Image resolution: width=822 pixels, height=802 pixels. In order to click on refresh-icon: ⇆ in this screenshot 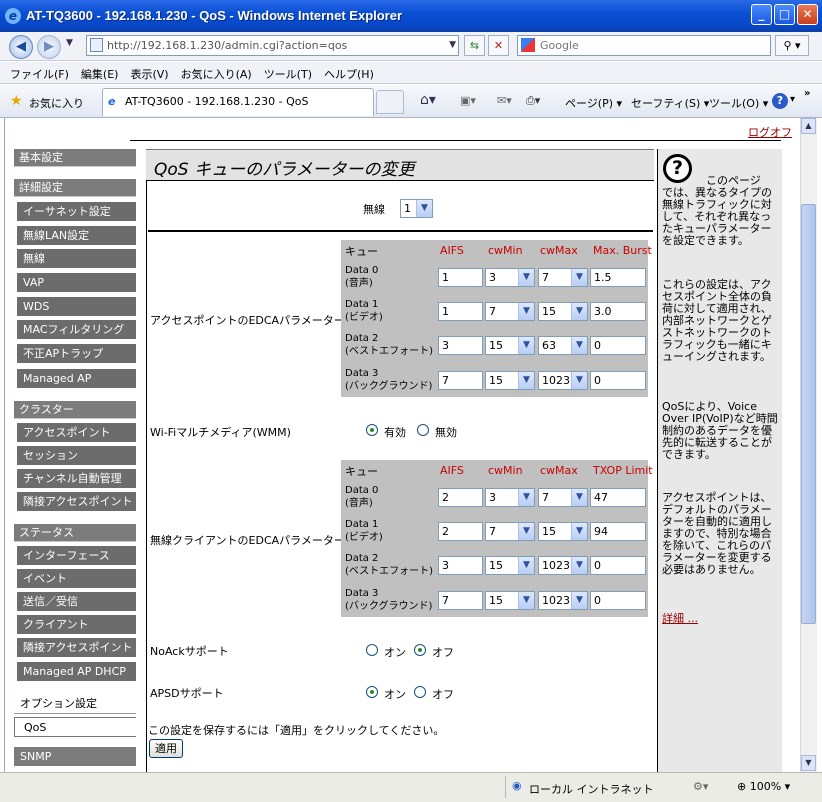, I will do `click(474, 45)`.